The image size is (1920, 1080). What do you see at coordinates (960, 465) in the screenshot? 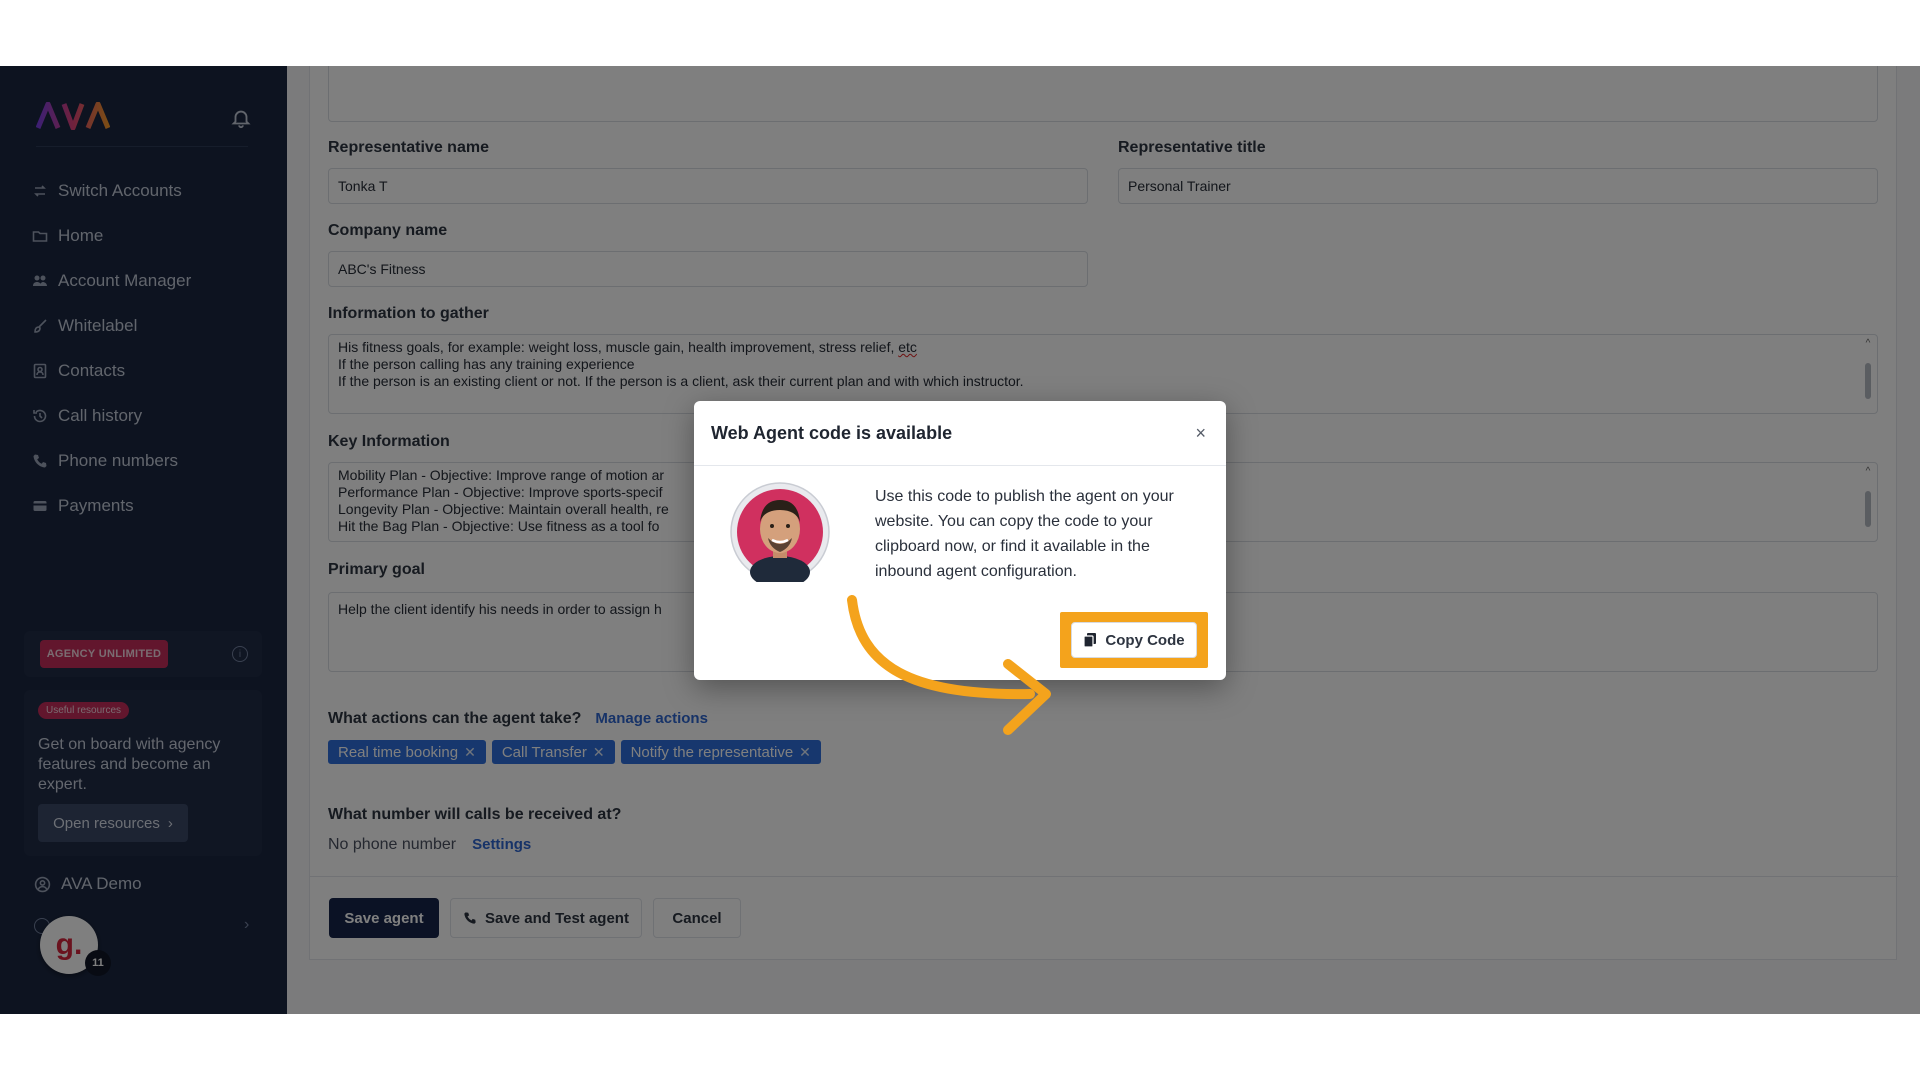
I see `modal-divider` at bounding box center [960, 465].